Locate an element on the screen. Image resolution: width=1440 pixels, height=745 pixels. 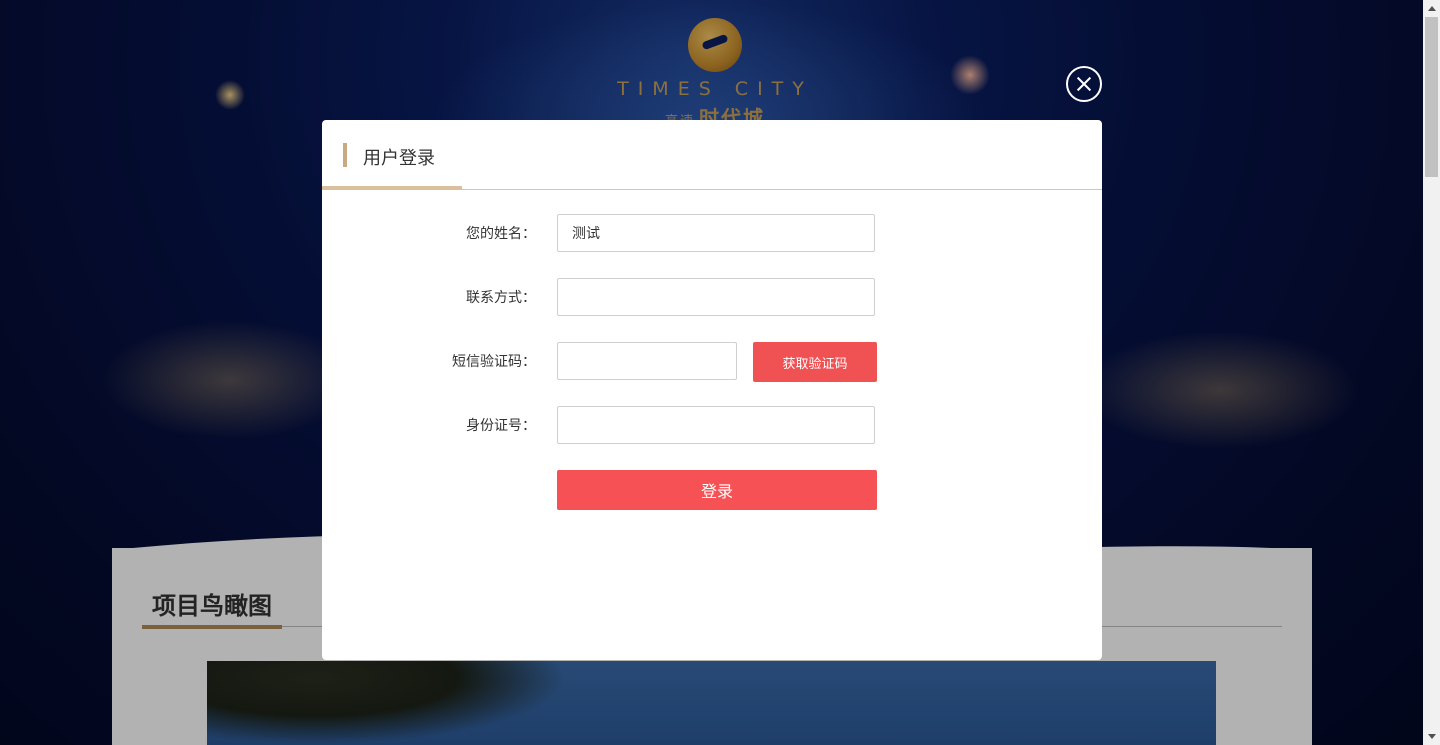
title-bar-accent is located at coordinates (345, 155).